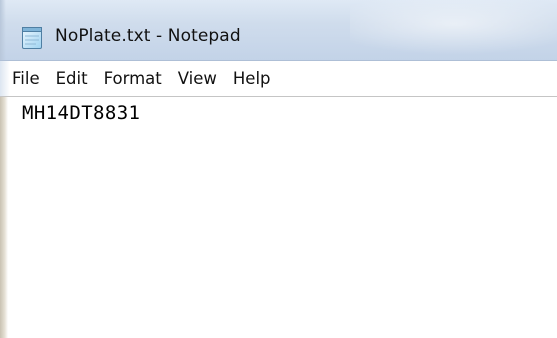 The width and height of the screenshot is (557, 338). Describe the element at coordinates (81, 113) in the screenshot. I see `editor-content: MH14DT8831` at that location.